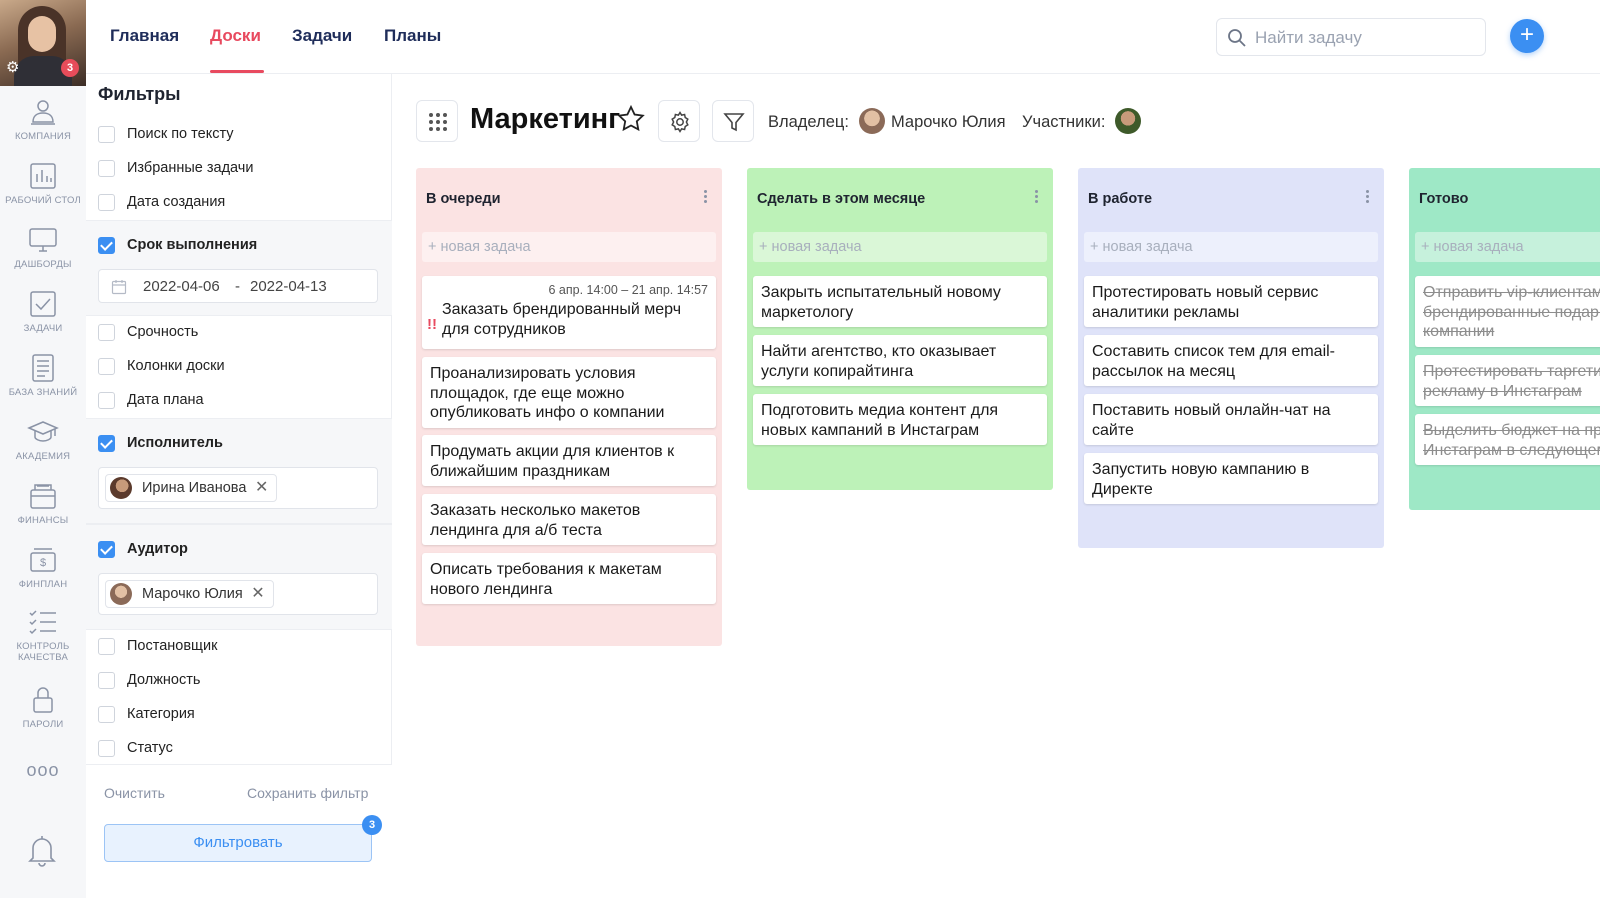 Image resolution: width=1600 pixels, height=898 pixels. I want to click on apply-filter-button: Фильтровать, so click(238, 843).